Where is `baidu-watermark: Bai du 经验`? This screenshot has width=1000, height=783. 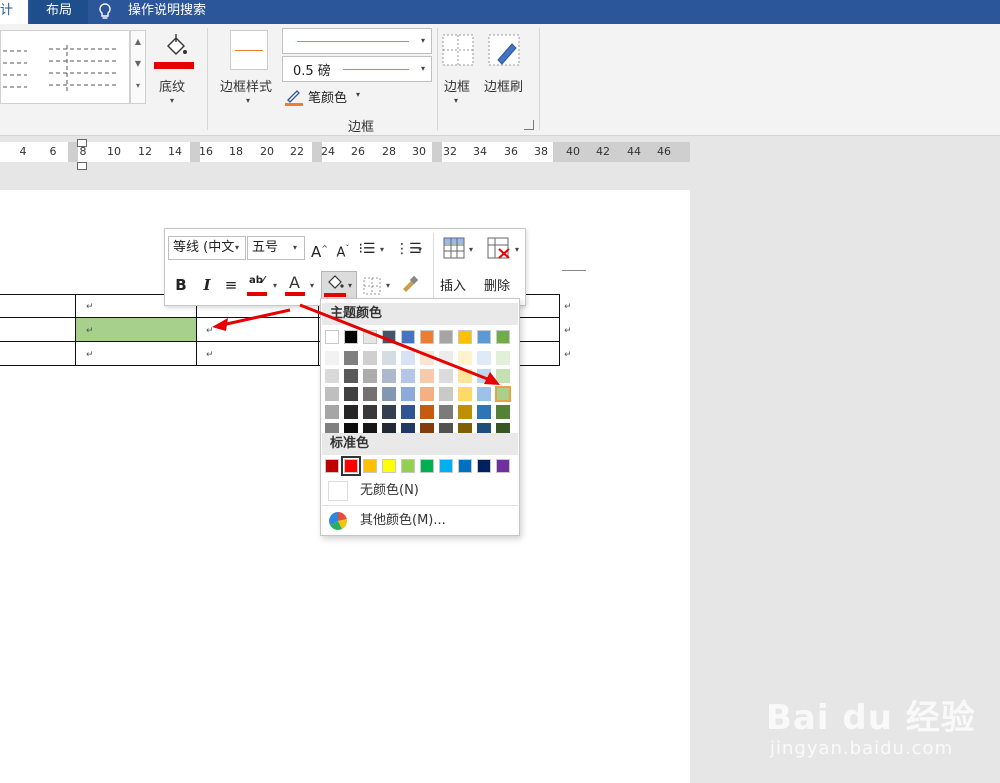
baidu-watermark: Bai du 经验 is located at coordinates (871, 718).